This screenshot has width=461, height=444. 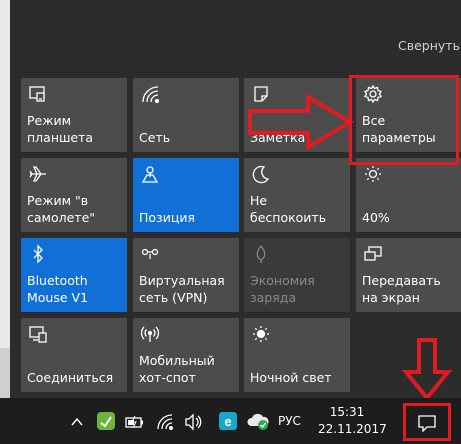 What do you see at coordinates (347, 412) in the screenshot?
I see `clock-time: 15:31` at bounding box center [347, 412].